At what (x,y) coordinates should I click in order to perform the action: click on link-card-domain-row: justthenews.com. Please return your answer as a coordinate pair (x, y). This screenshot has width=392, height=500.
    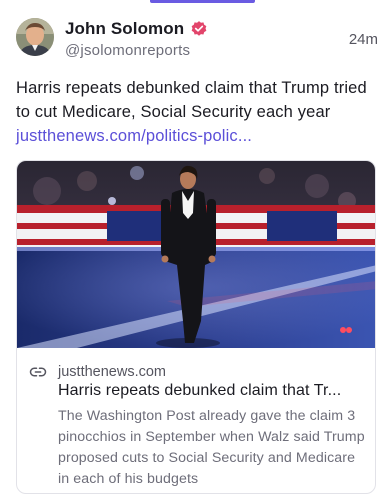
    Looking at the image, I should click on (97, 372).